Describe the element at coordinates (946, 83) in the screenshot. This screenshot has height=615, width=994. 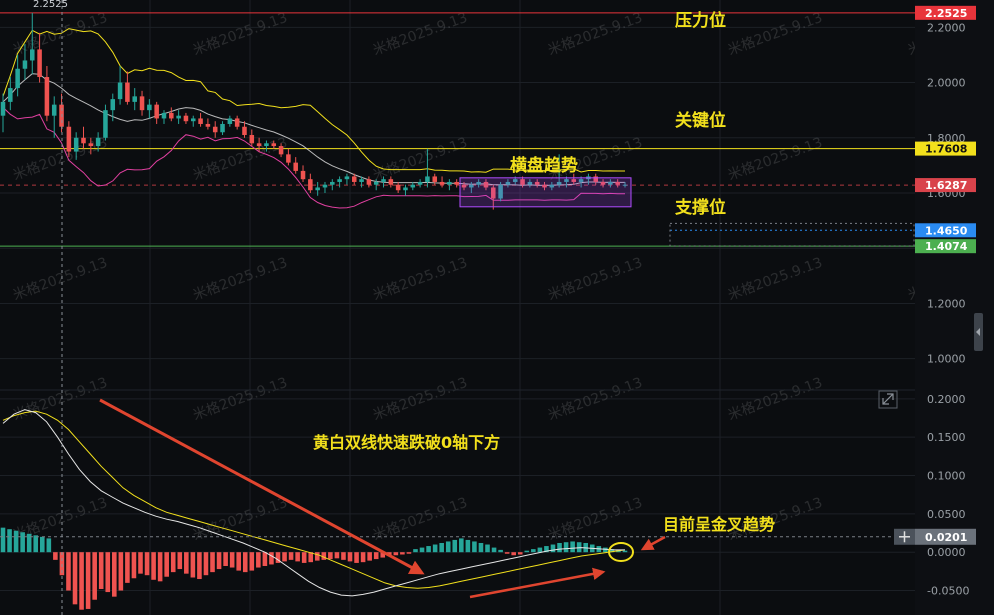
I see `price-tick-label: 2.0000` at that location.